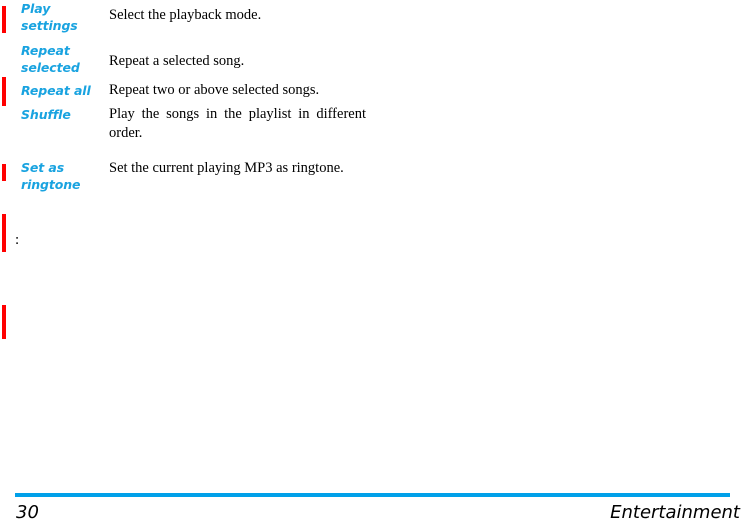  Describe the element at coordinates (214, 90) in the screenshot. I see `feature-description-repeat-all: Repeat two or above selected songs.` at that location.